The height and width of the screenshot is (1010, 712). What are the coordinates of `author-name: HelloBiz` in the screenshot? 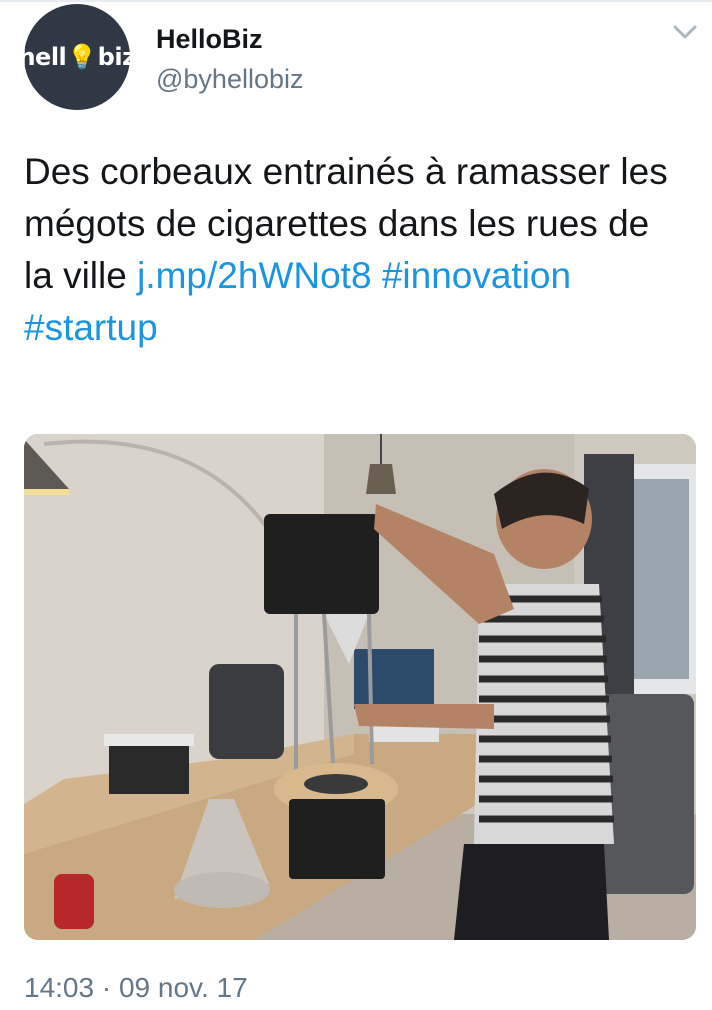 It's located at (209, 39).